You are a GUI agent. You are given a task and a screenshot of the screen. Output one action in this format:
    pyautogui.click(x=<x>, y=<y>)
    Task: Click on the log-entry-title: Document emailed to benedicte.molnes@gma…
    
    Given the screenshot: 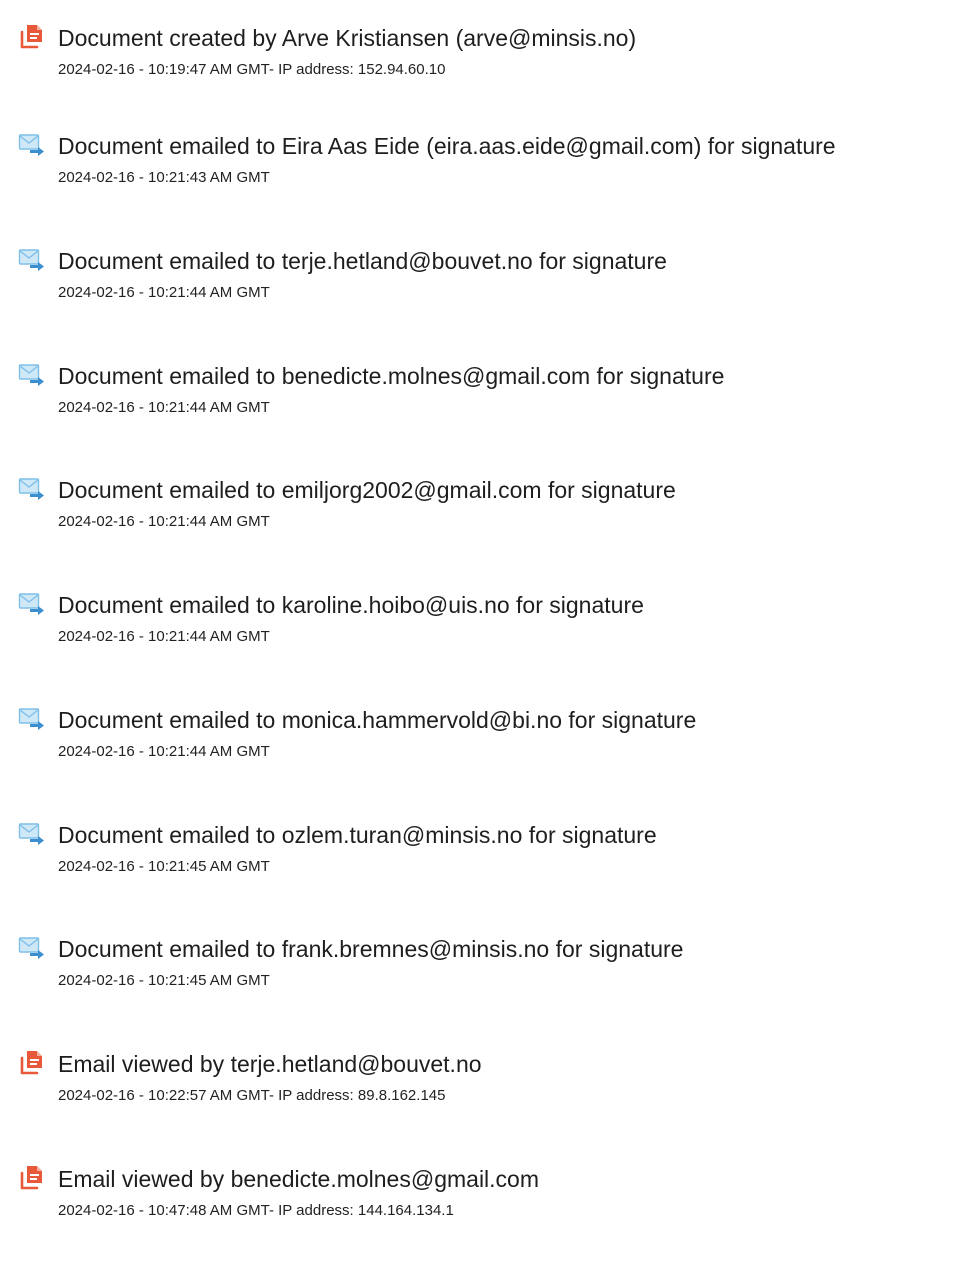 What is the action you would take?
    pyautogui.click(x=391, y=376)
    